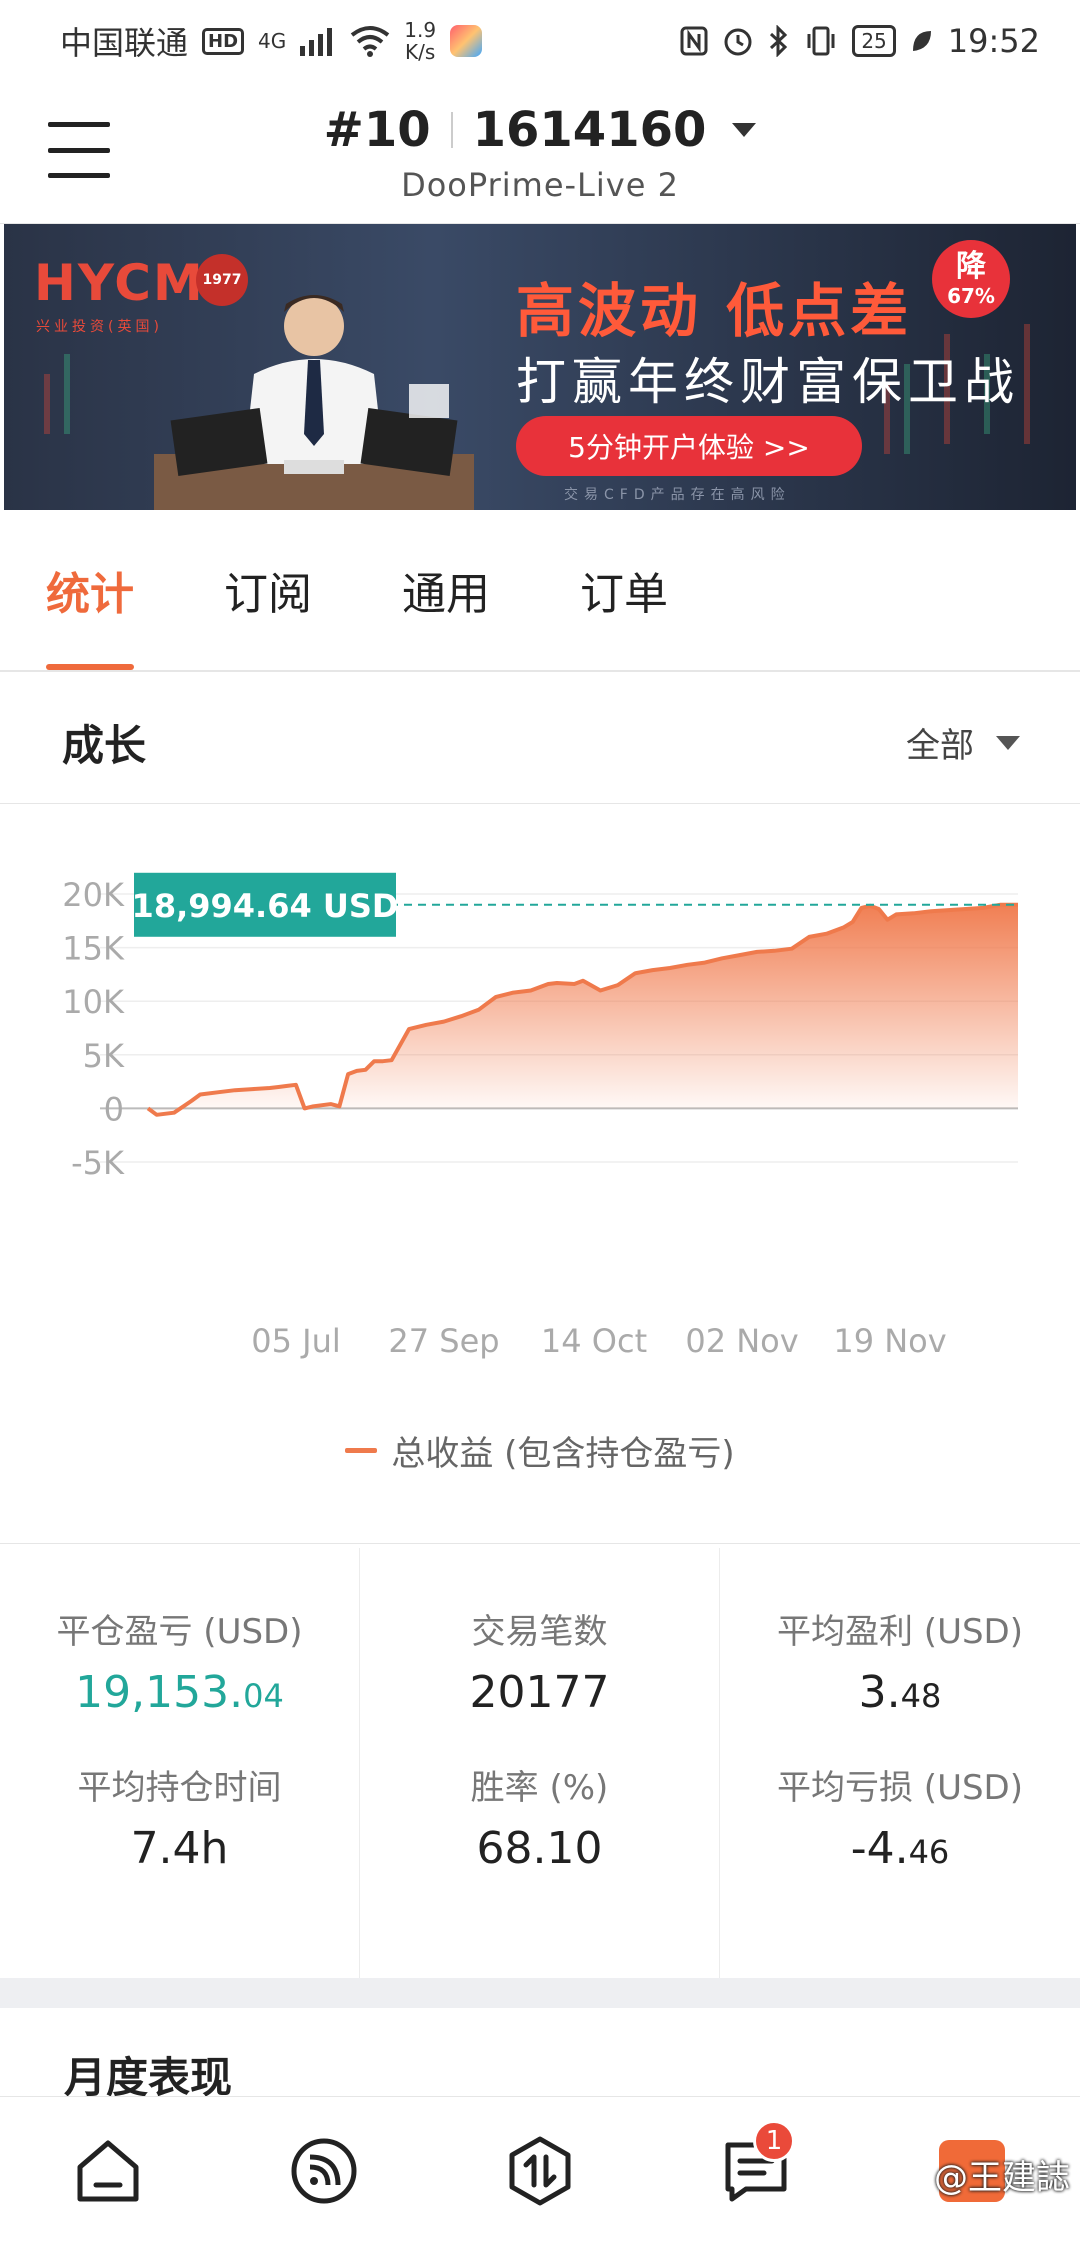  Describe the element at coordinates (539, 1788) in the screenshot. I see `stat-label: 胜率 (%)` at that location.